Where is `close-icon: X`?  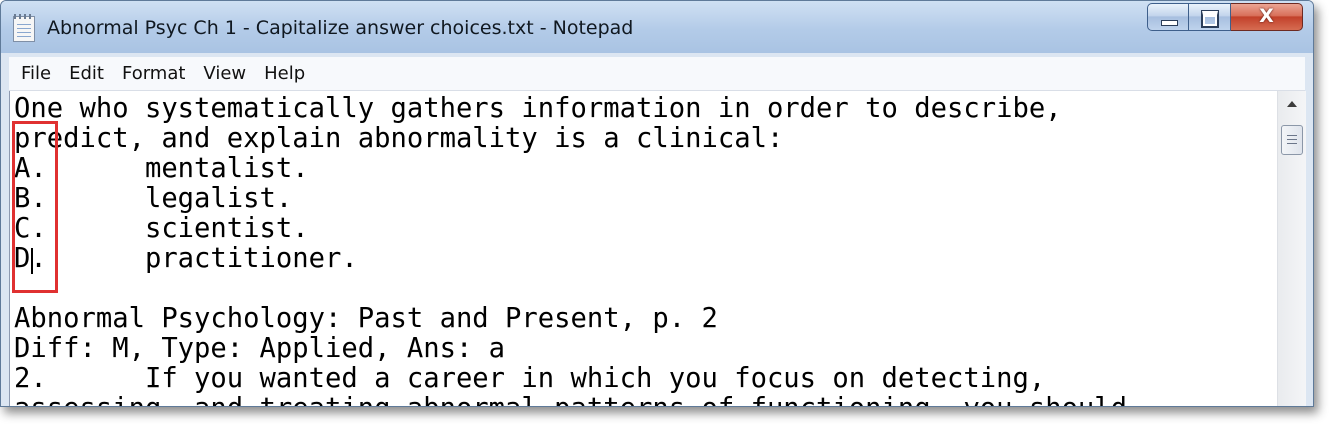 close-icon: X is located at coordinates (1266, 16).